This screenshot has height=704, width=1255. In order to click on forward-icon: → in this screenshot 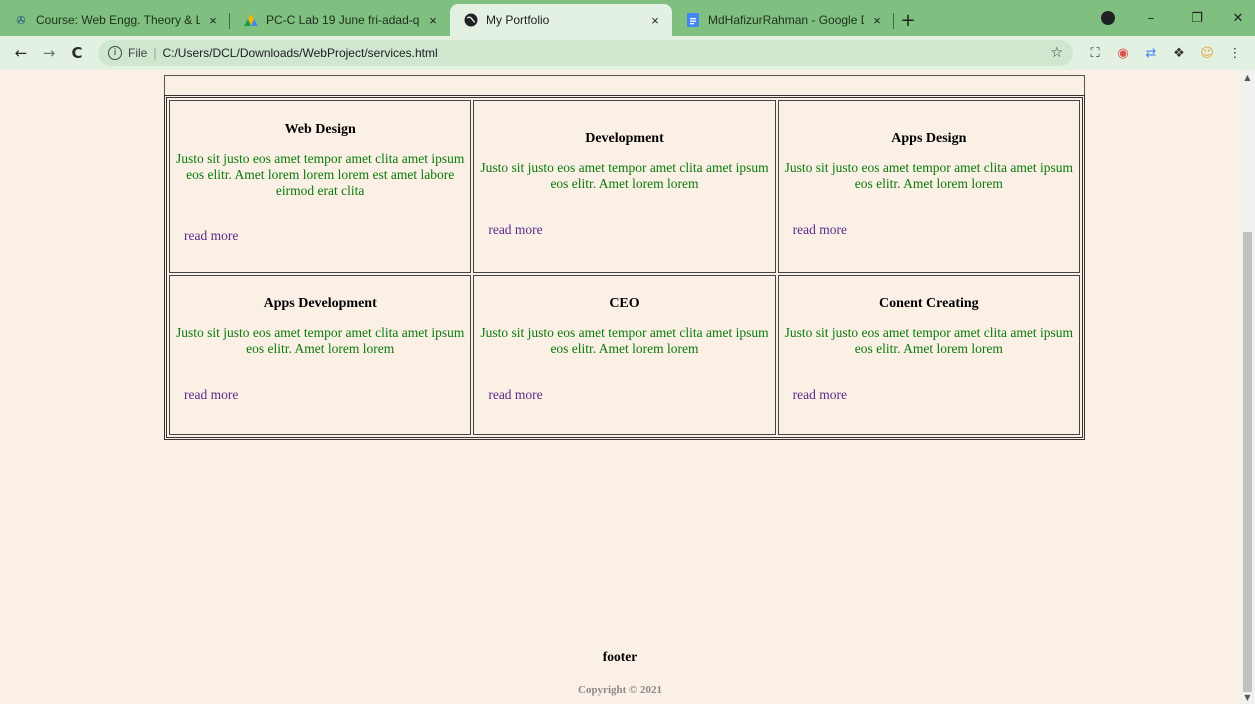, I will do `click(49, 53)`.